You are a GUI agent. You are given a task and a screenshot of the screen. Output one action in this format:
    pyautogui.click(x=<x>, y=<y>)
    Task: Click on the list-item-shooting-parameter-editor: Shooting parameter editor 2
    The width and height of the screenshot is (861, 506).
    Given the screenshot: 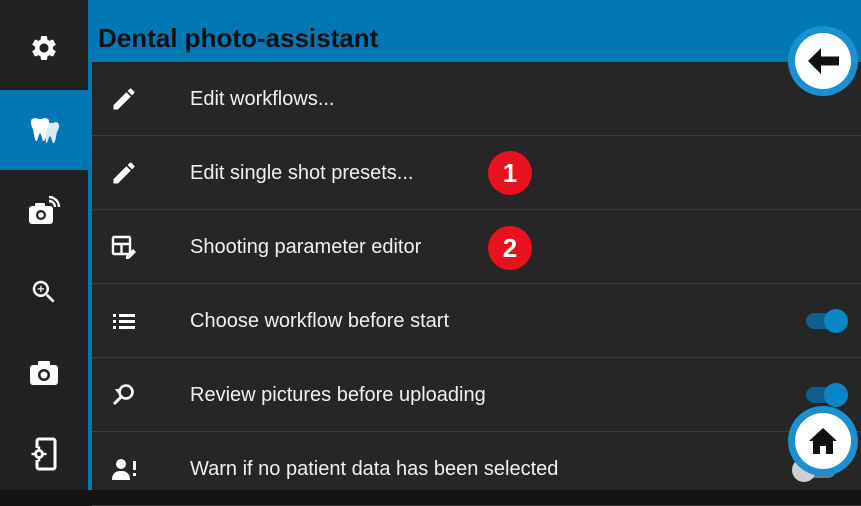 What is the action you would take?
    pyautogui.click(x=476, y=247)
    